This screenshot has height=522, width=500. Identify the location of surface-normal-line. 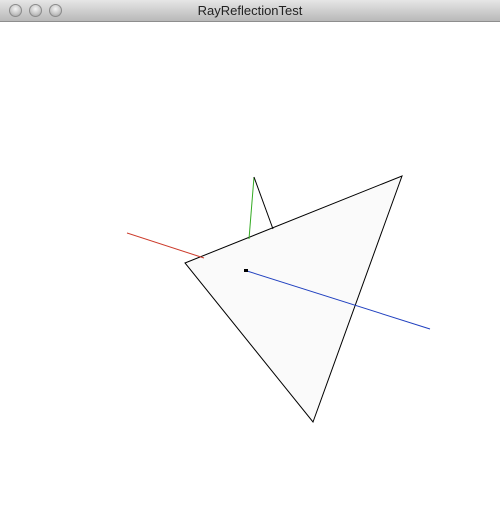
(251, 208).